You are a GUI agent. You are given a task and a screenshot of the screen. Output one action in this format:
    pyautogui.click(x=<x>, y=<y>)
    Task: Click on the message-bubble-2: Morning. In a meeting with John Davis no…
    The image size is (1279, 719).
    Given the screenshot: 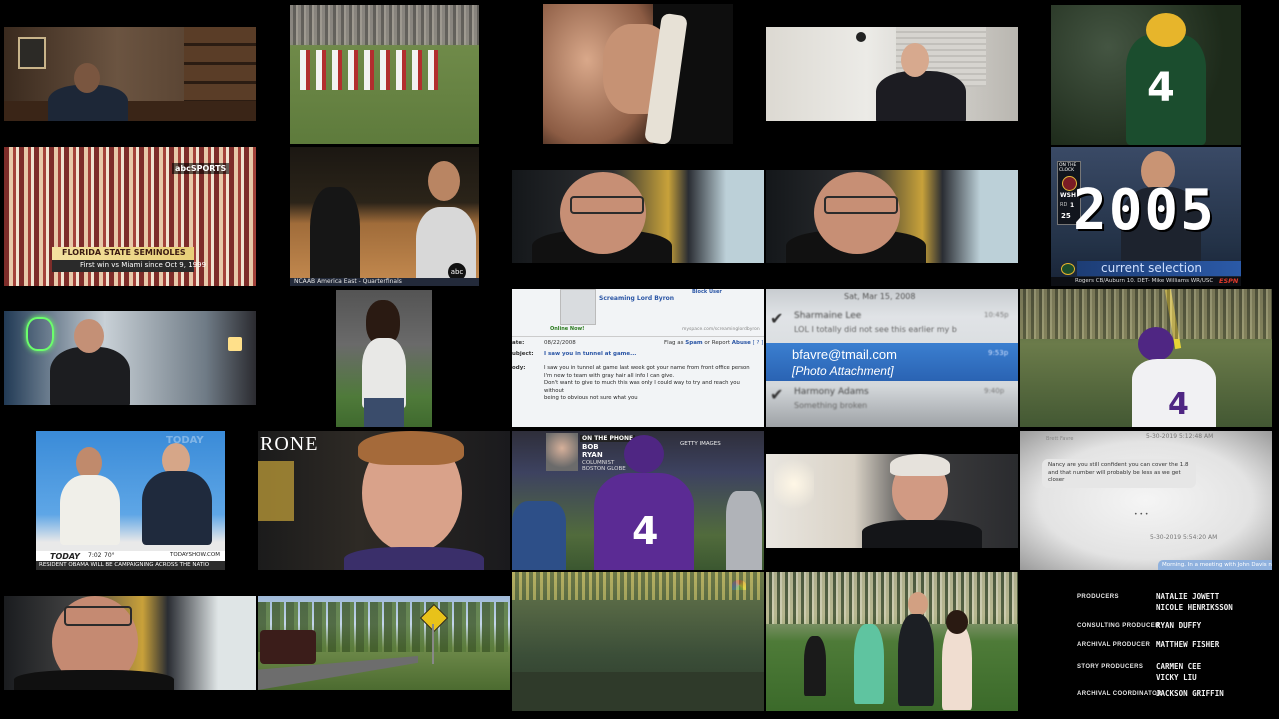 What is the action you would take?
    pyautogui.click(x=1215, y=565)
    